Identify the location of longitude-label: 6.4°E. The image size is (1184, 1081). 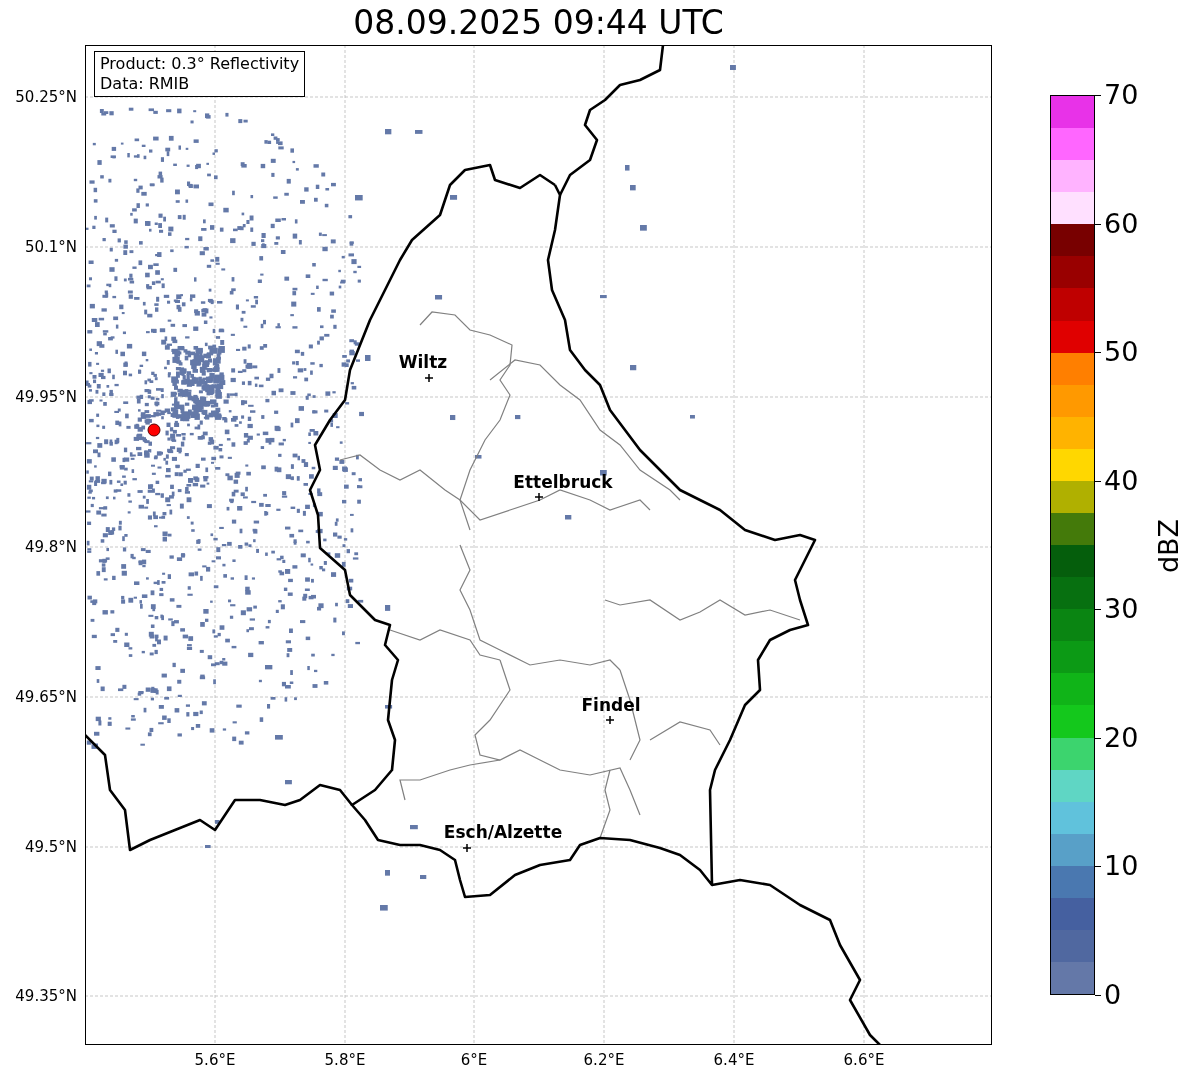
(734, 1060).